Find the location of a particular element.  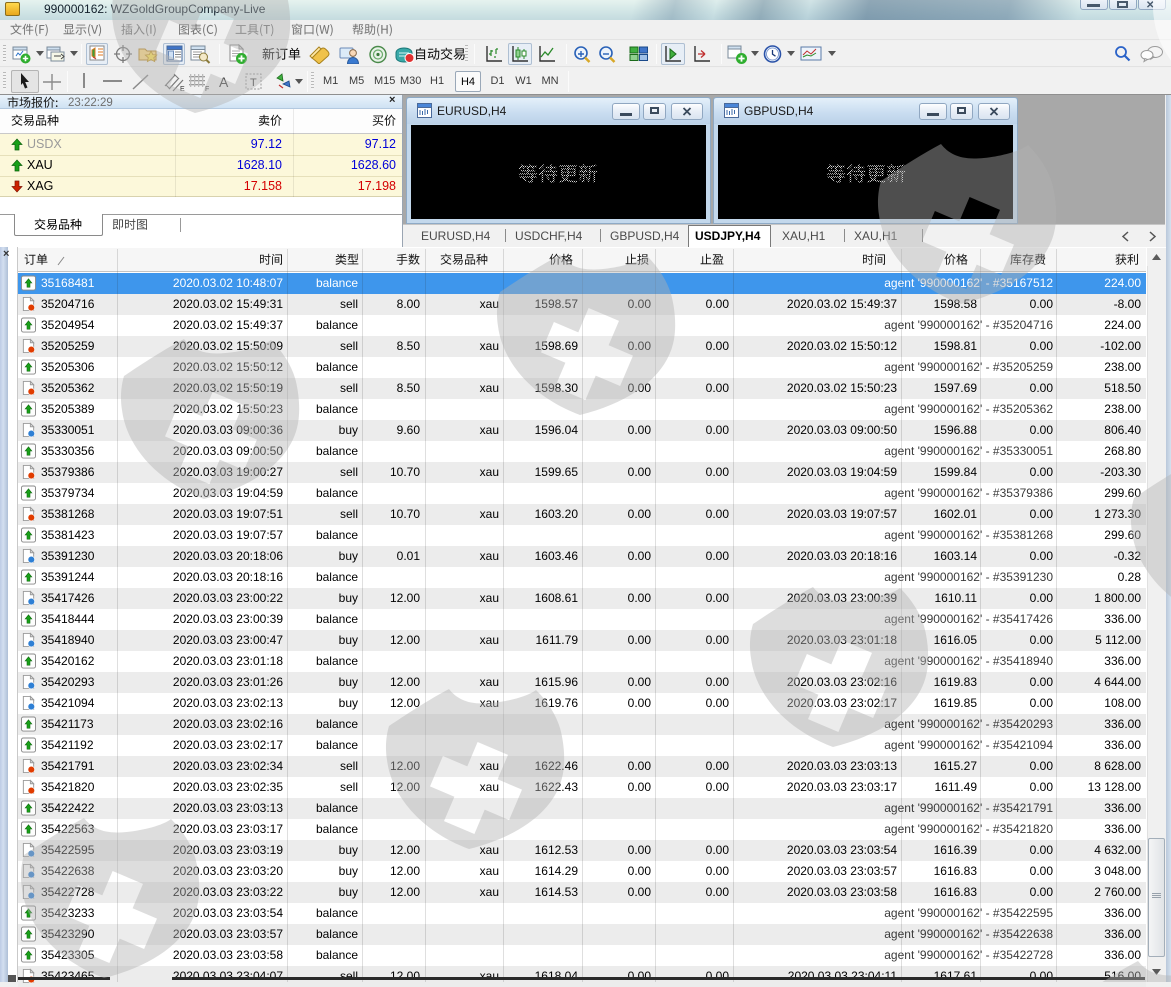

svg-text: T is located at coordinates (253, 83).